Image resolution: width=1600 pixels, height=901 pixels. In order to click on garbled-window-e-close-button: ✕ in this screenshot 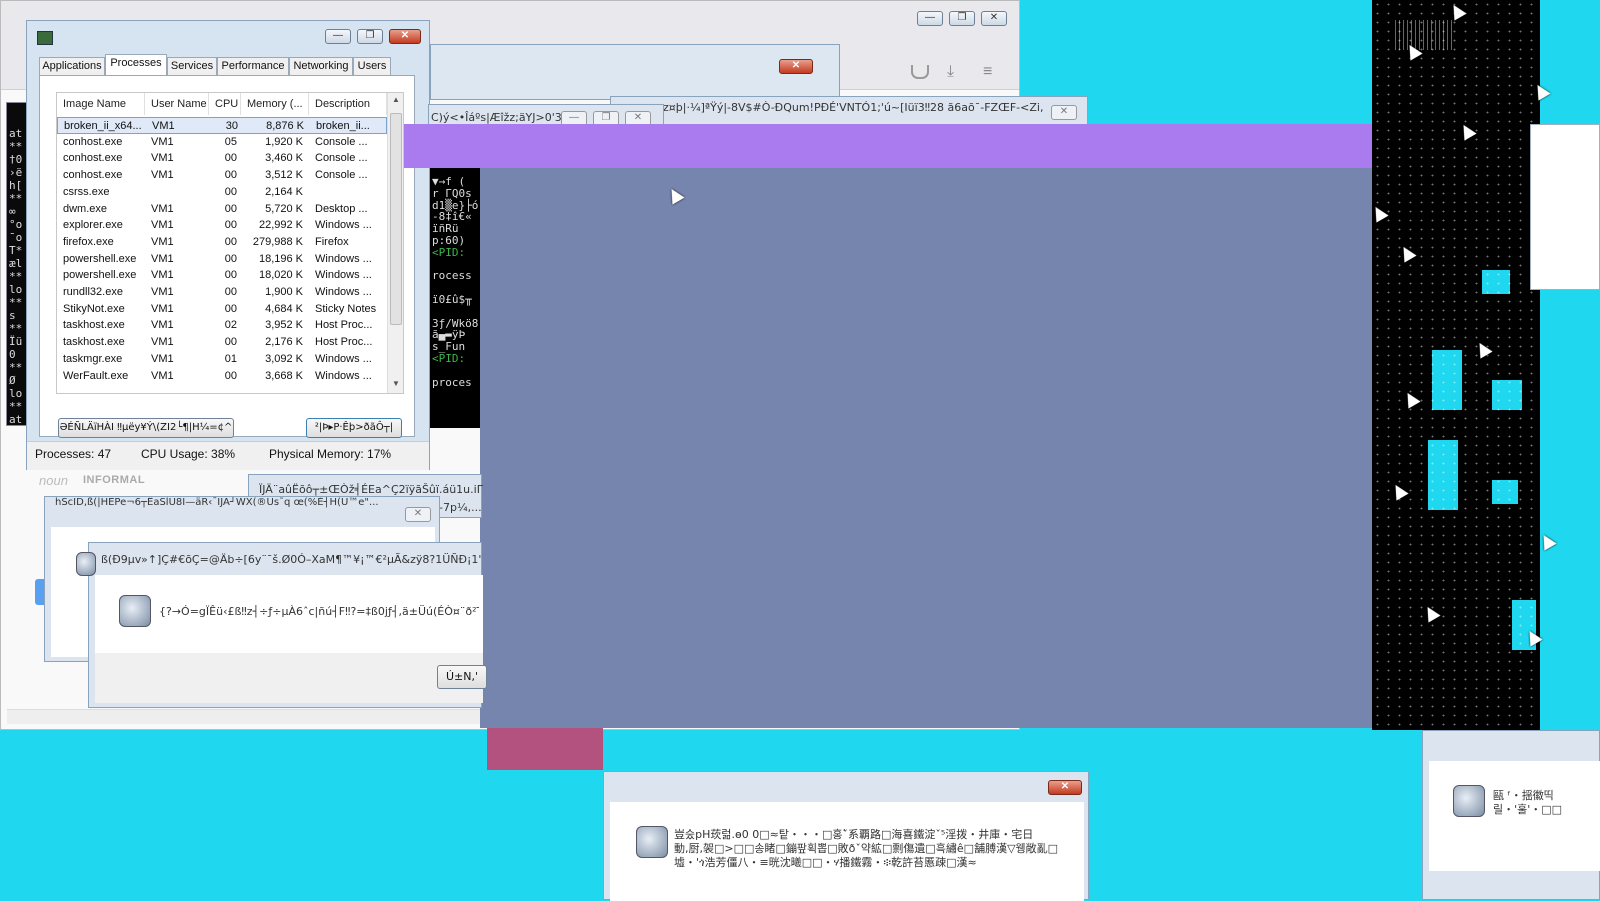, I will do `click(418, 514)`.